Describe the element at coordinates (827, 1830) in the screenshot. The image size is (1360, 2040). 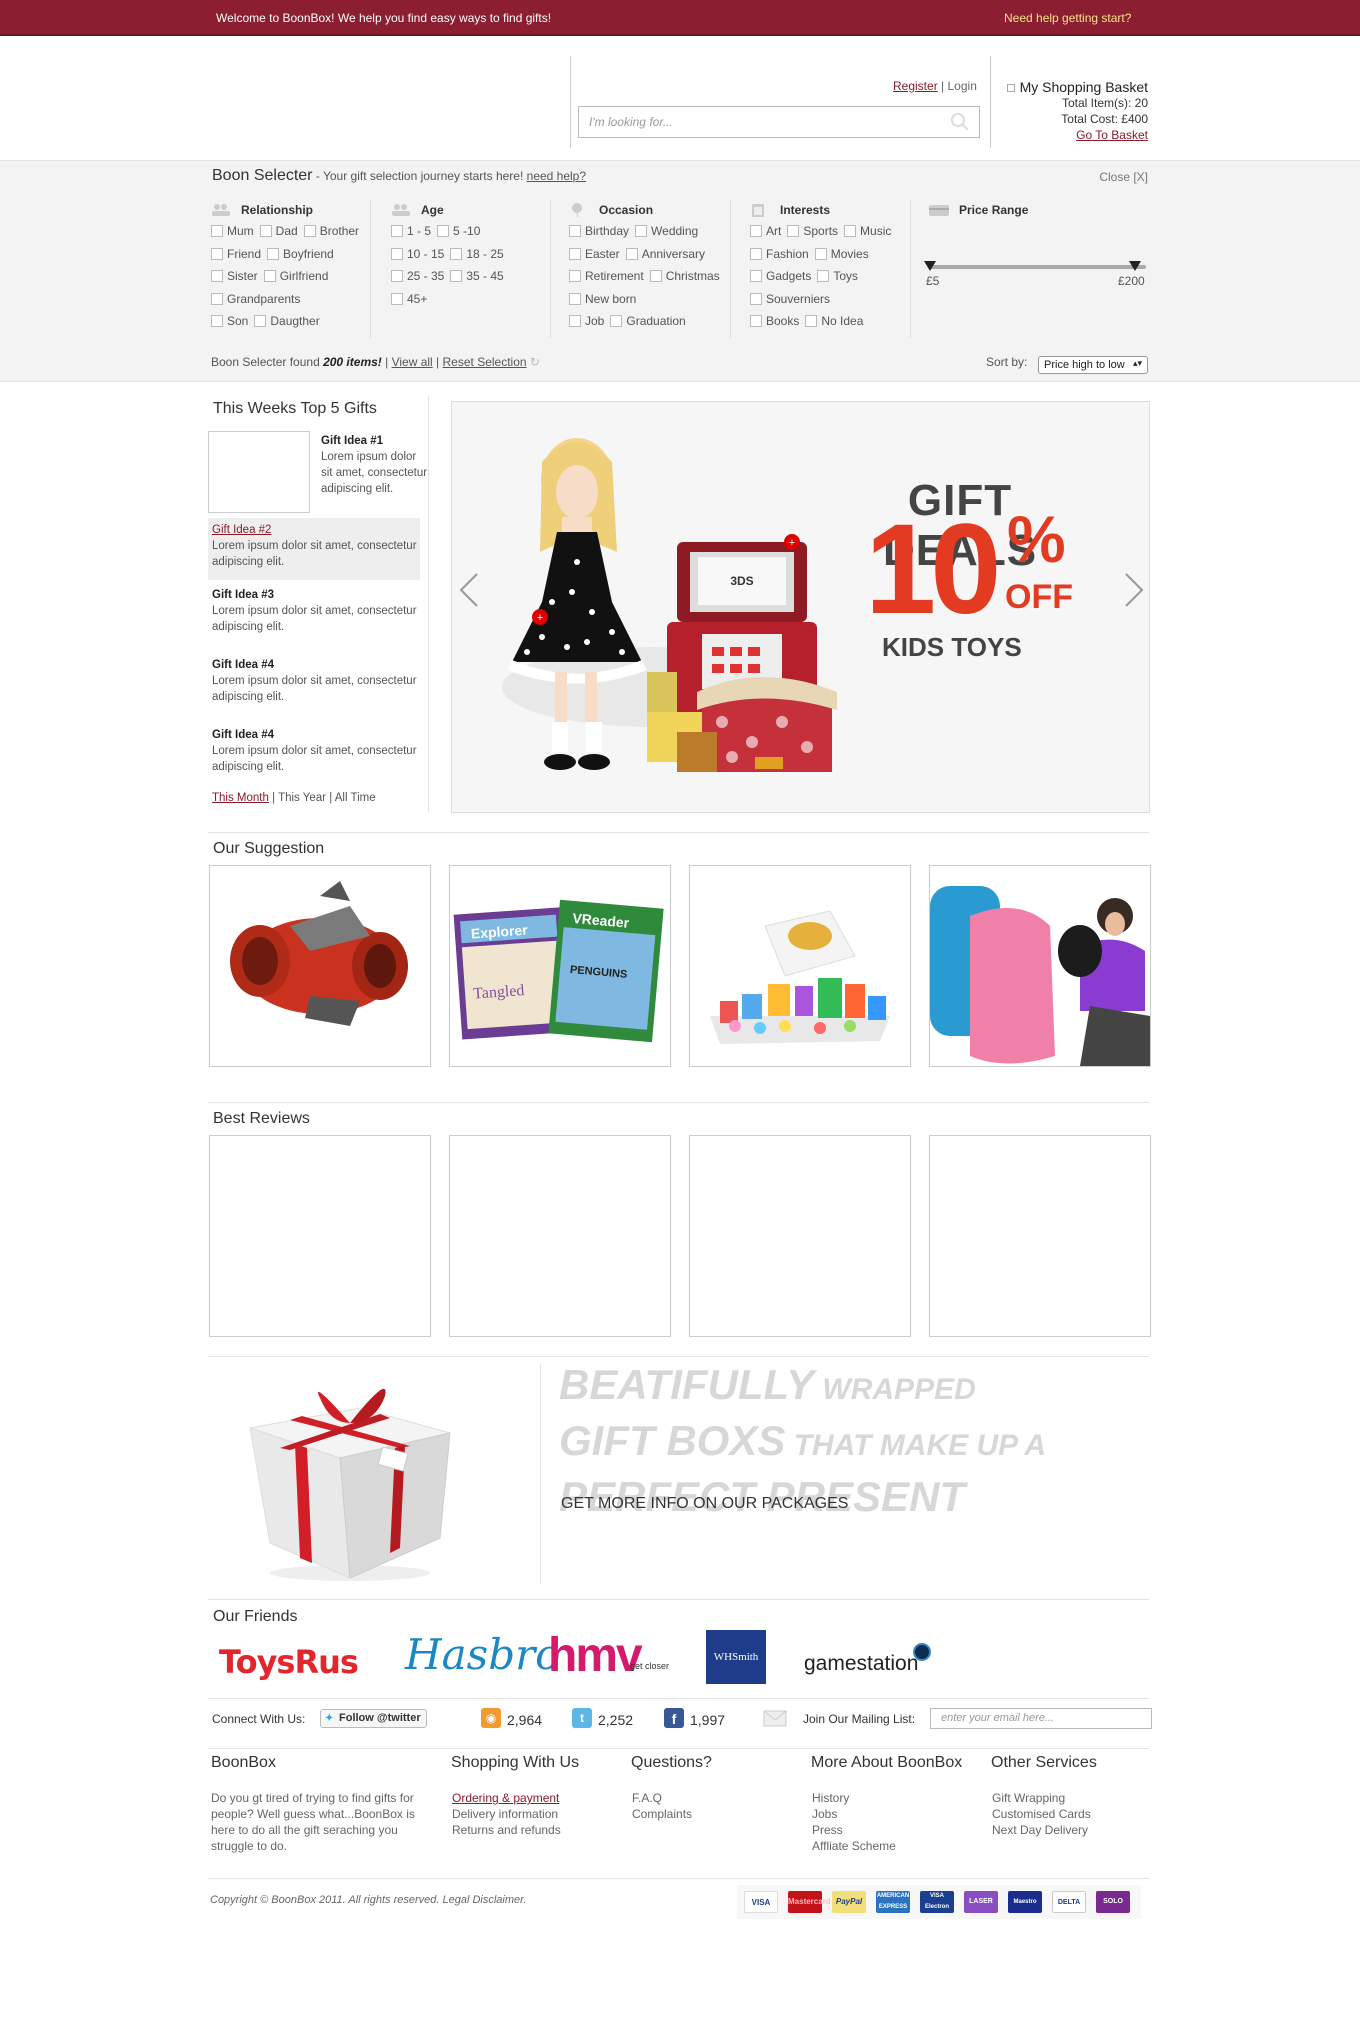
I see `press-link: Press` at that location.